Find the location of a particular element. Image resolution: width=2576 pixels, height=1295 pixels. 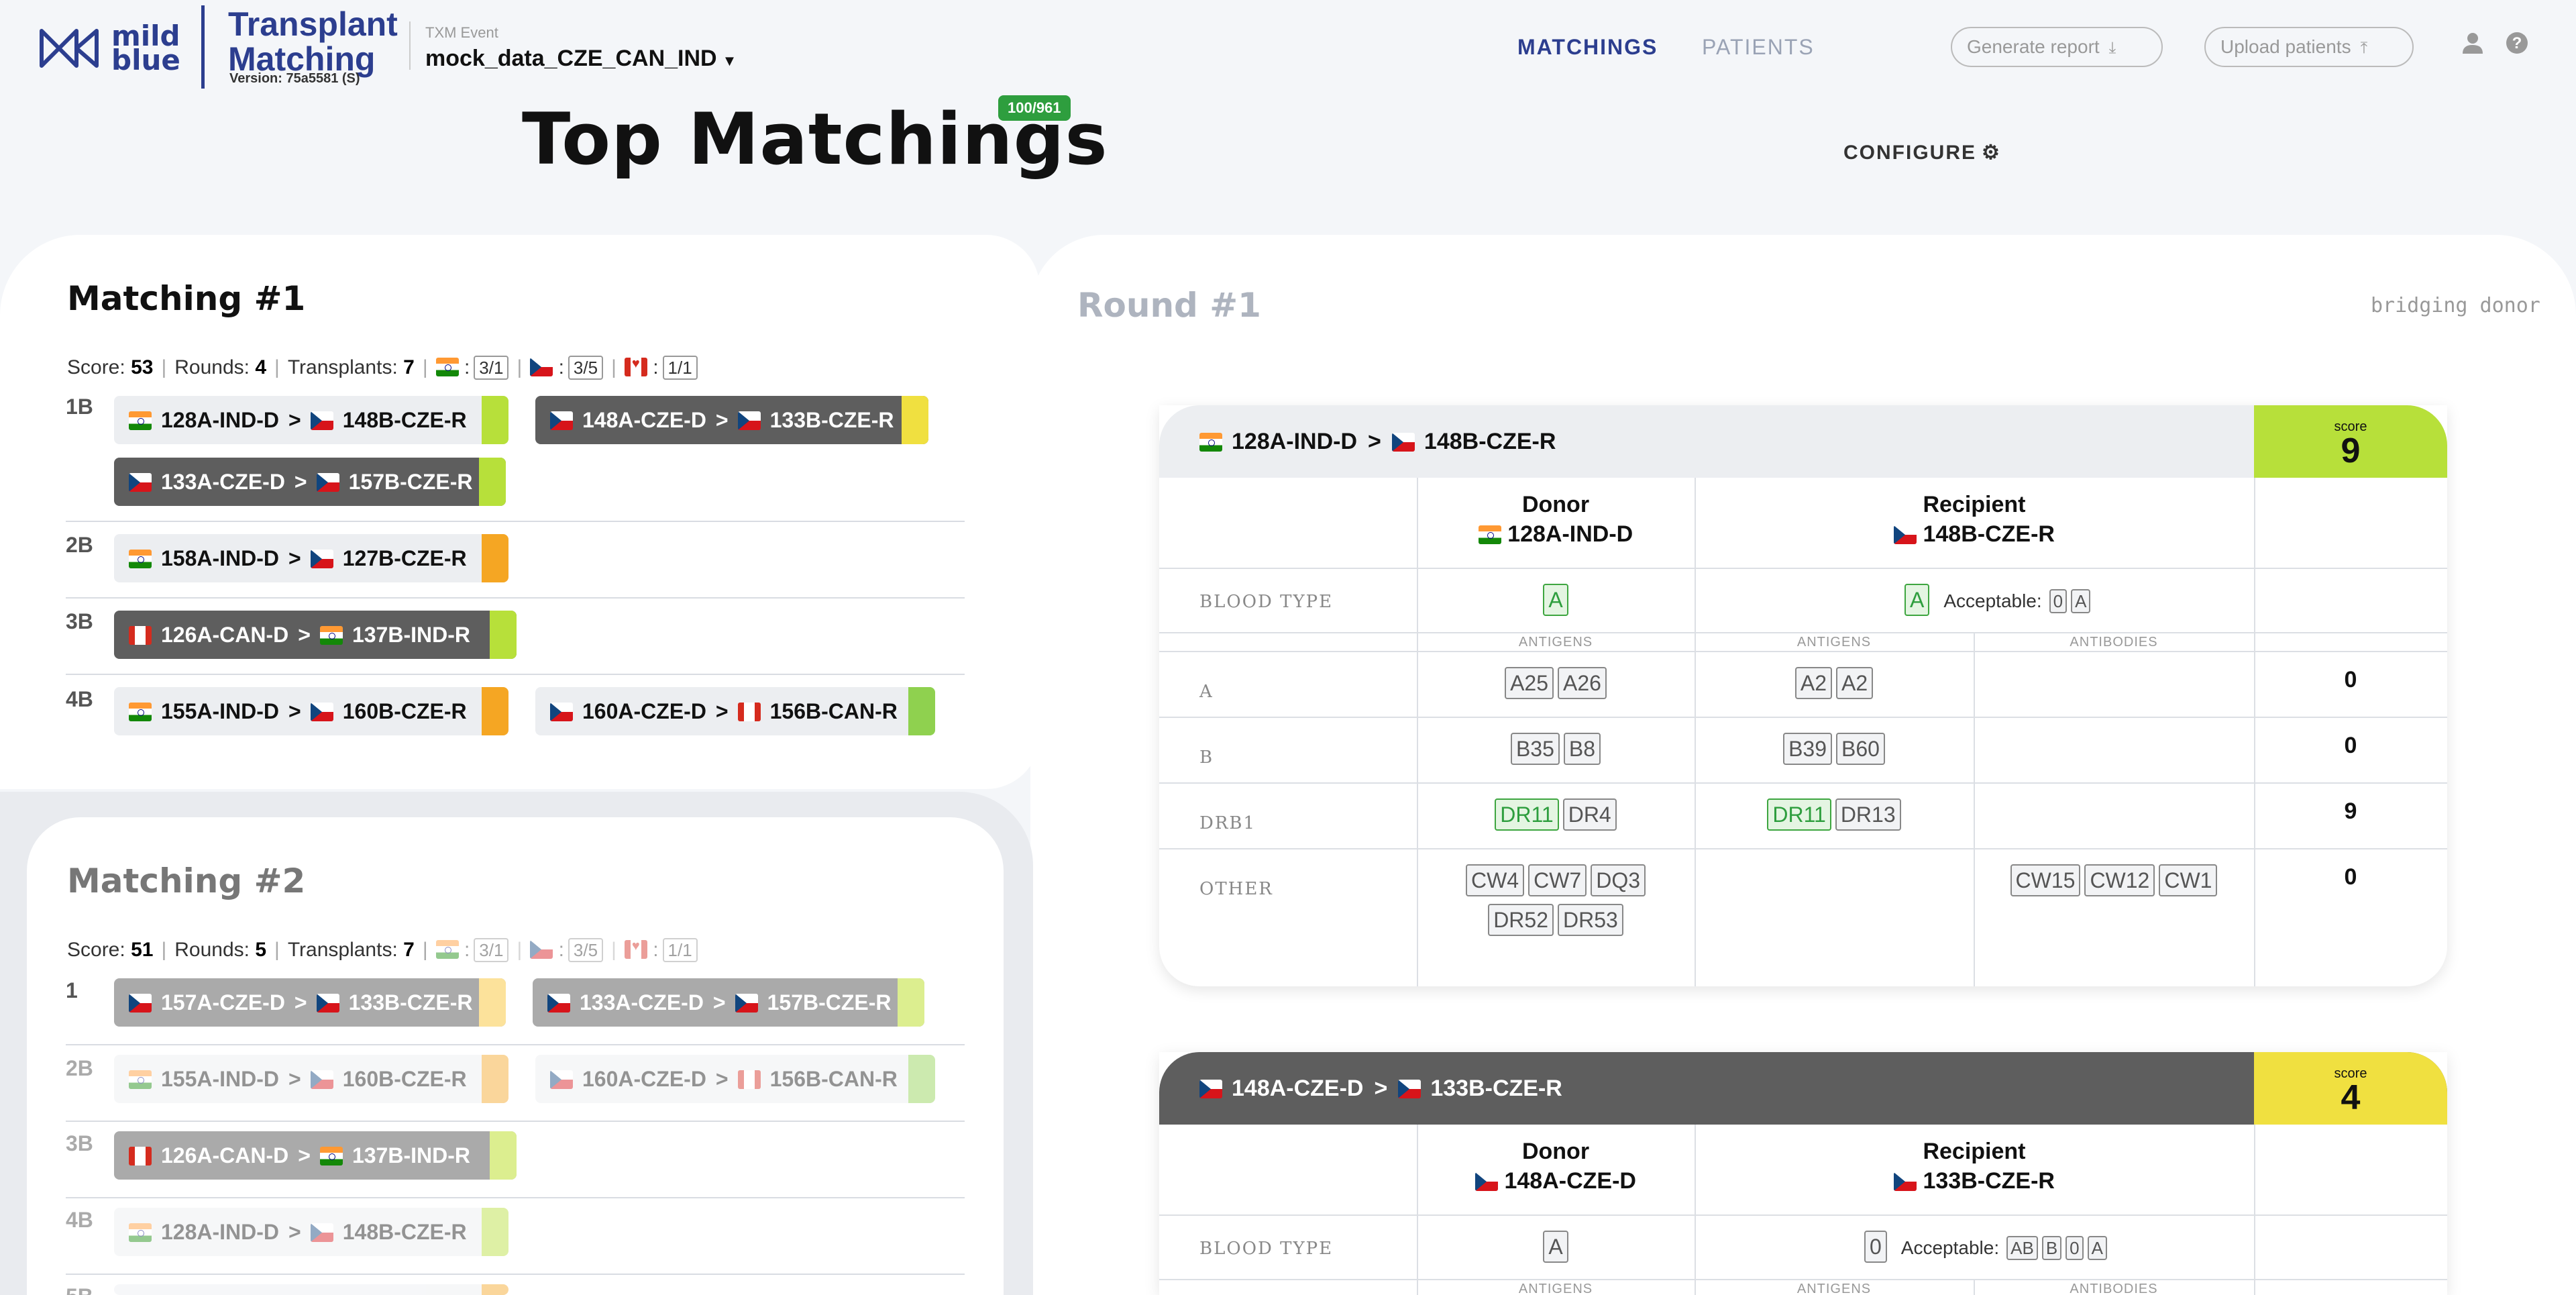

transplant-pill: 157A-CZE-D >133B-CZE-R is located at coordinates (310, 1002).